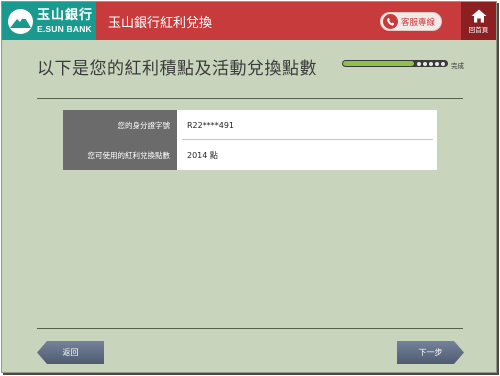 Image resolution: width=500 pixels, height=376 pixels. What do you see at coordinates (65, 15) in the screenshot?
I see `logo-chinese-text: 玉山銀行` at bounding box center [65, 15].